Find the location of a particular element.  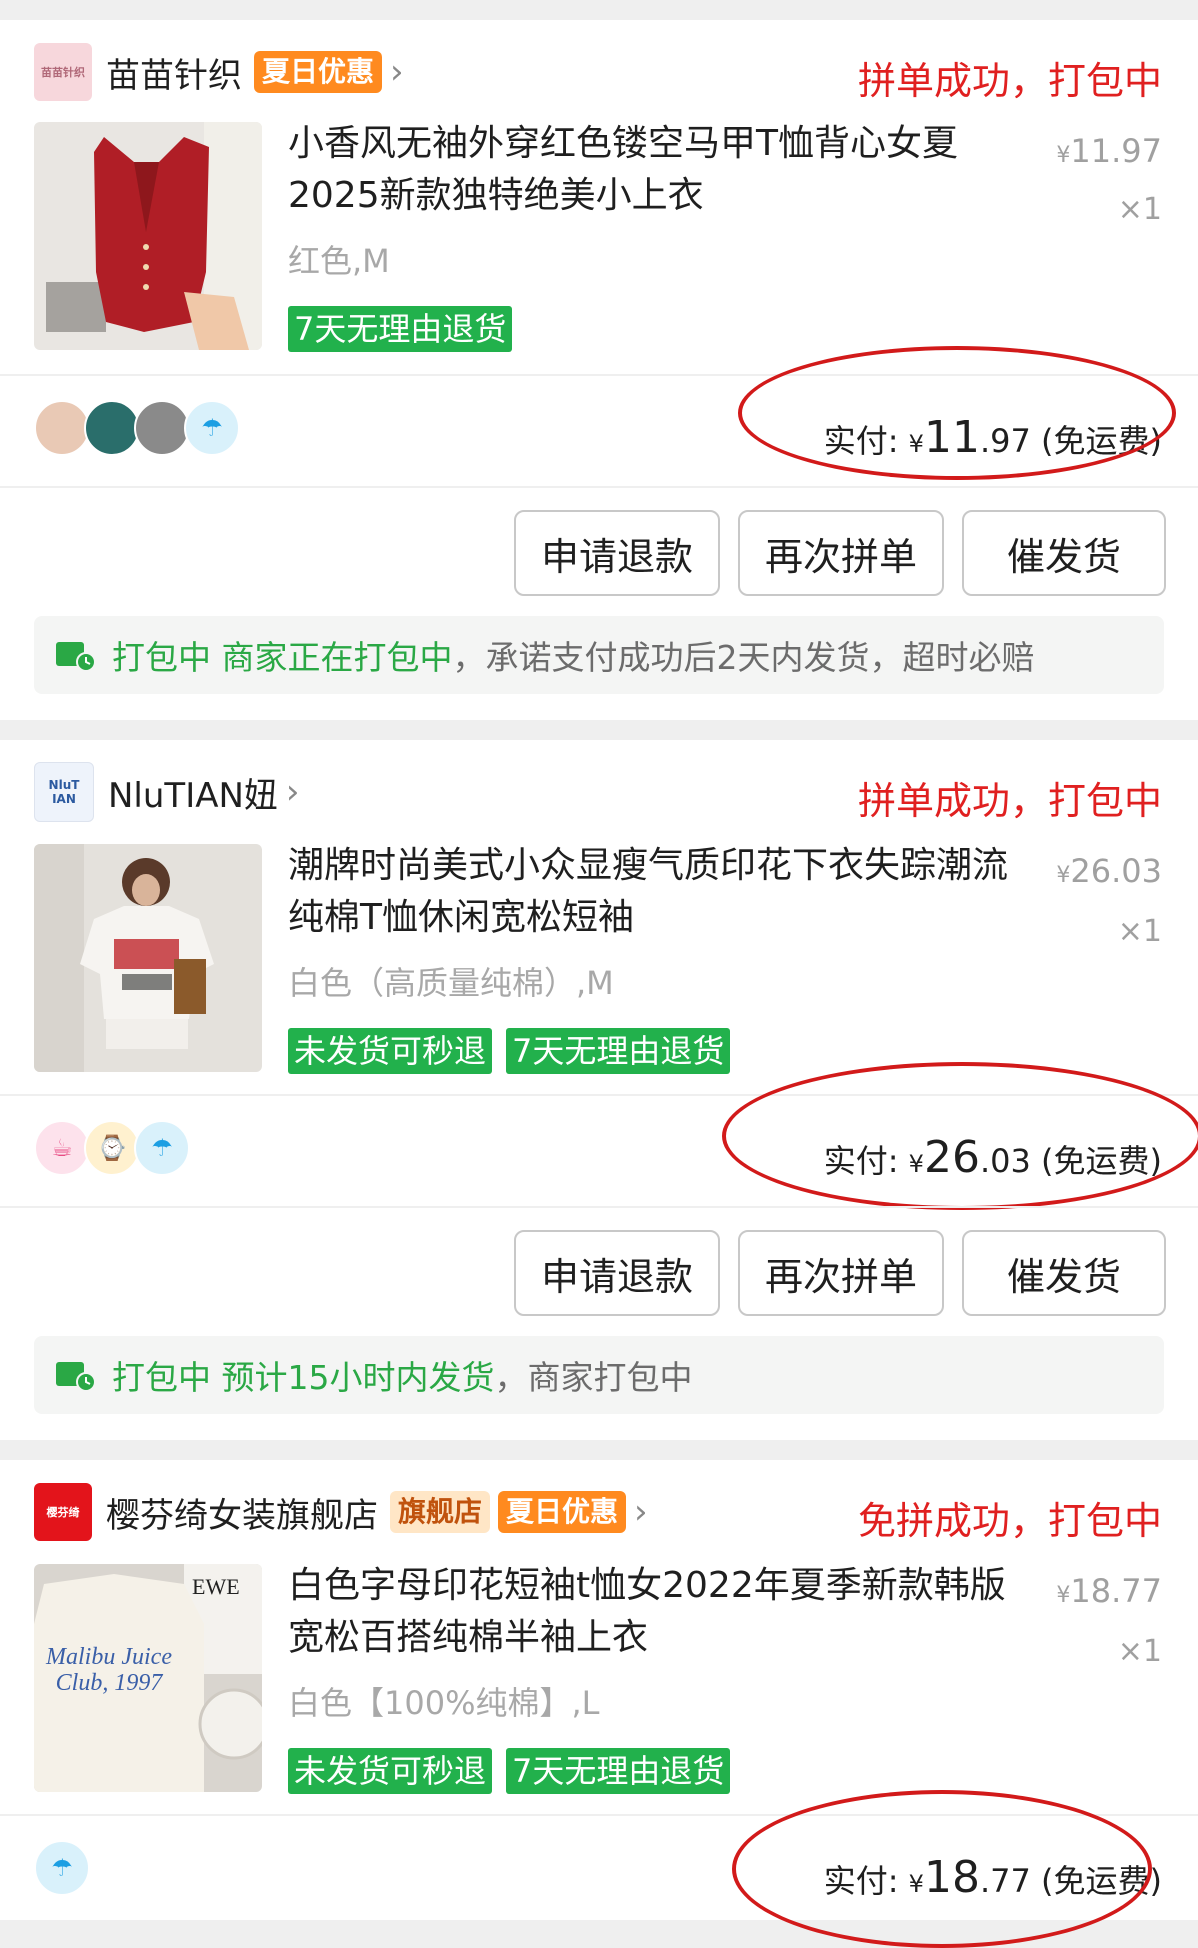

shop-logo: 苗苗针织 is located at coordinates (63, 72).